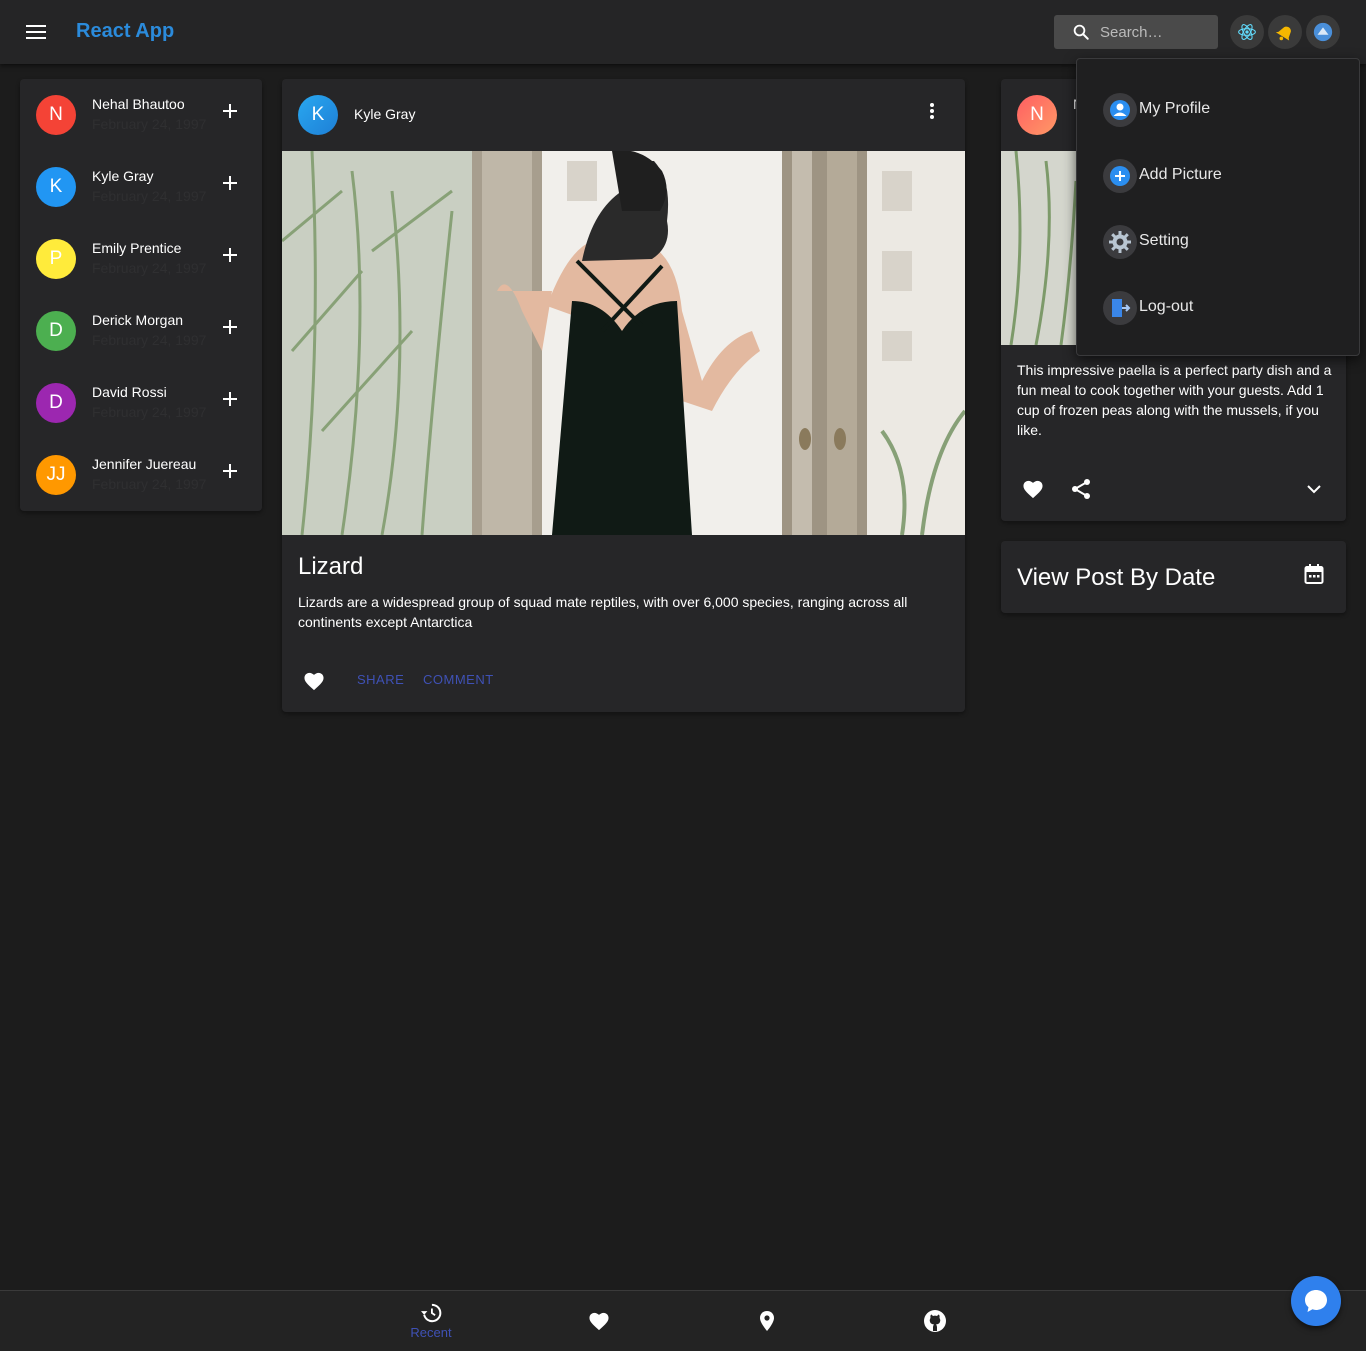 This screenshot has height=1351, width=1366. What do you see at coordinates (1155, 32) in the screenshot?
I see `search-input` at bounding box center [1155, 32].